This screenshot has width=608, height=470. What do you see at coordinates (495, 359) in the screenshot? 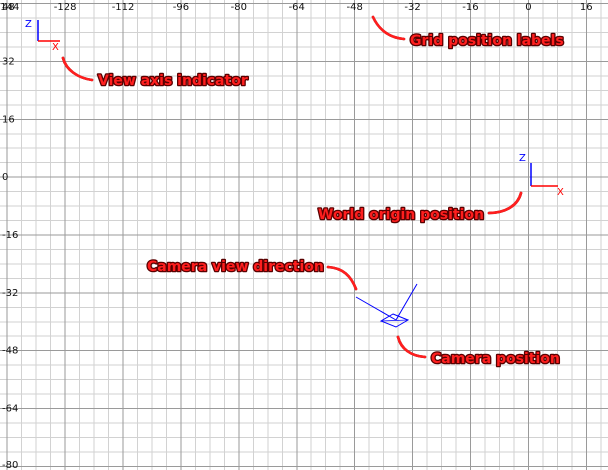
I see `callout-camera-position: Camera position` at bounding box center [495, 359].